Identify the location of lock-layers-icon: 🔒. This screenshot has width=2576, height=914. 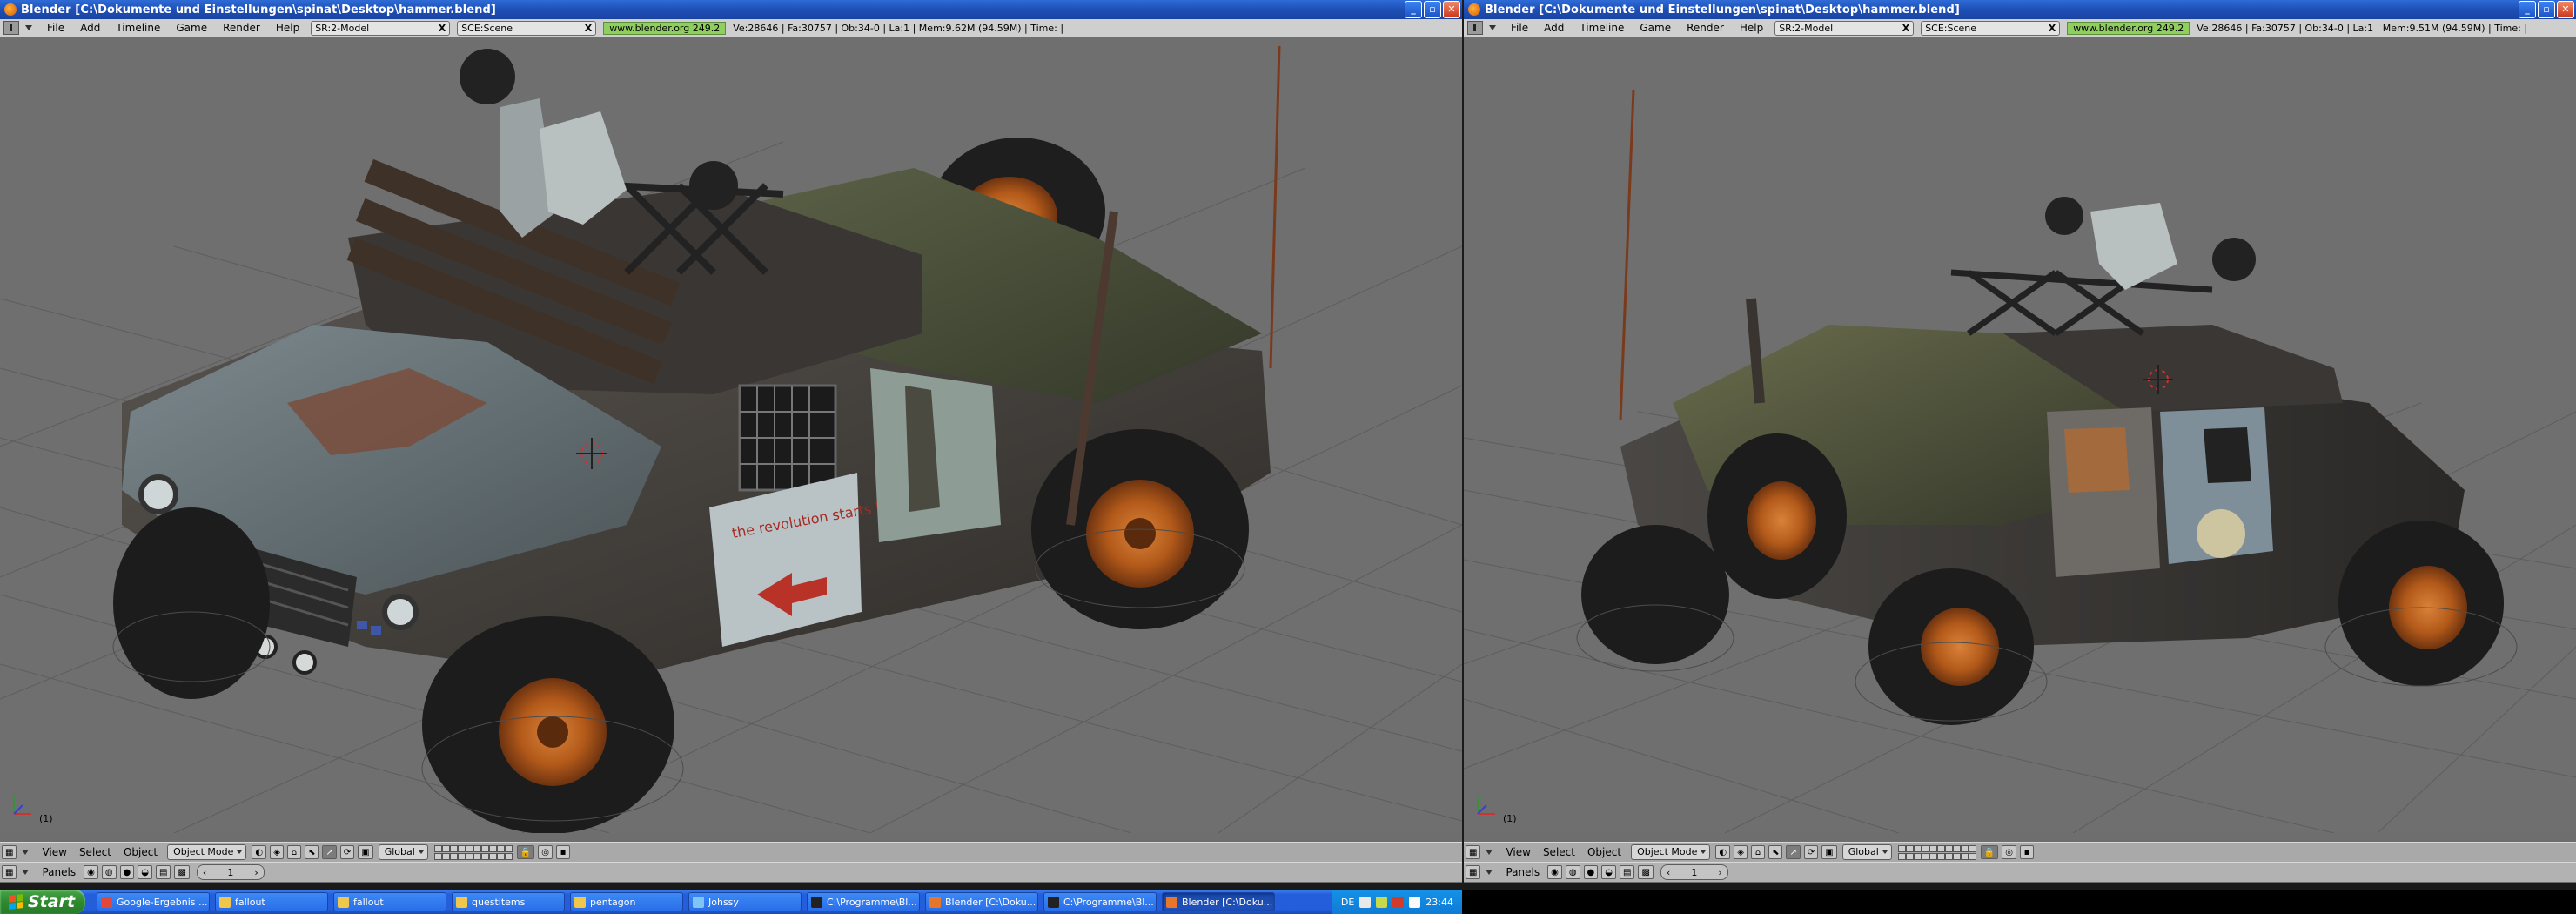
(525, 852).